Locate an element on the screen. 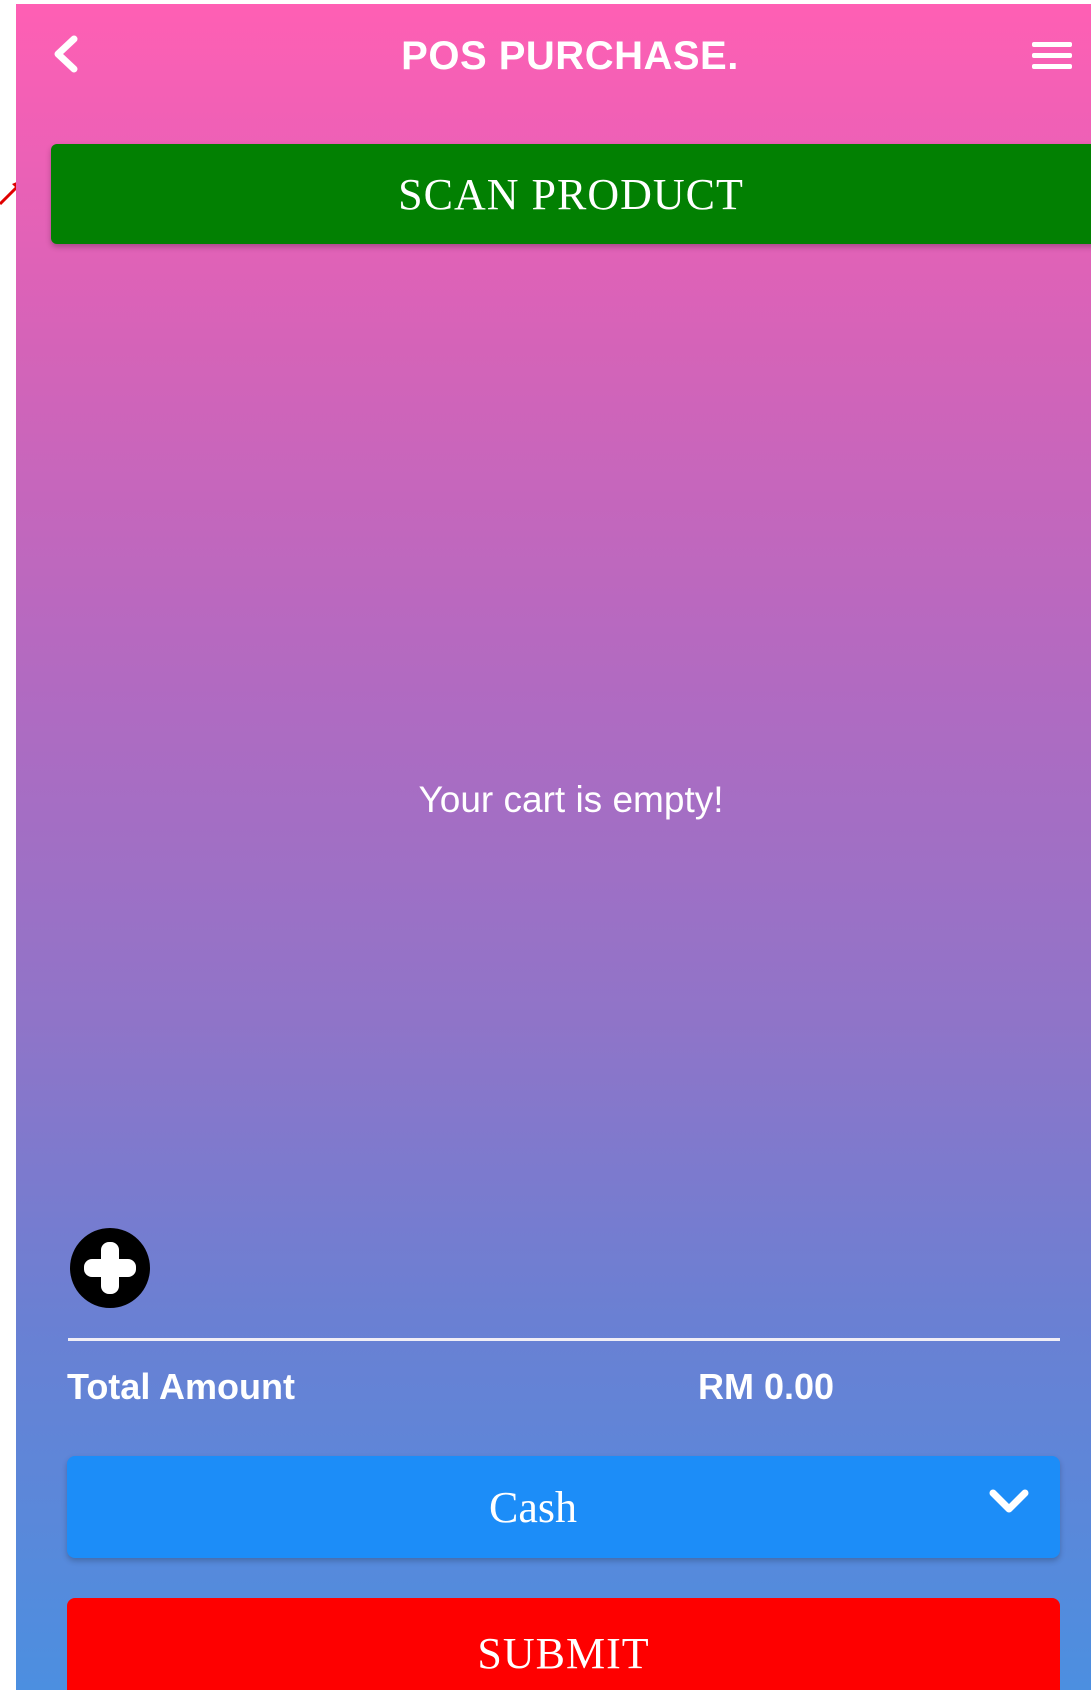 The height and width of the screenshot is (1690, 1091). payment-method-select: Cash is located at coordinates (563, 1507).